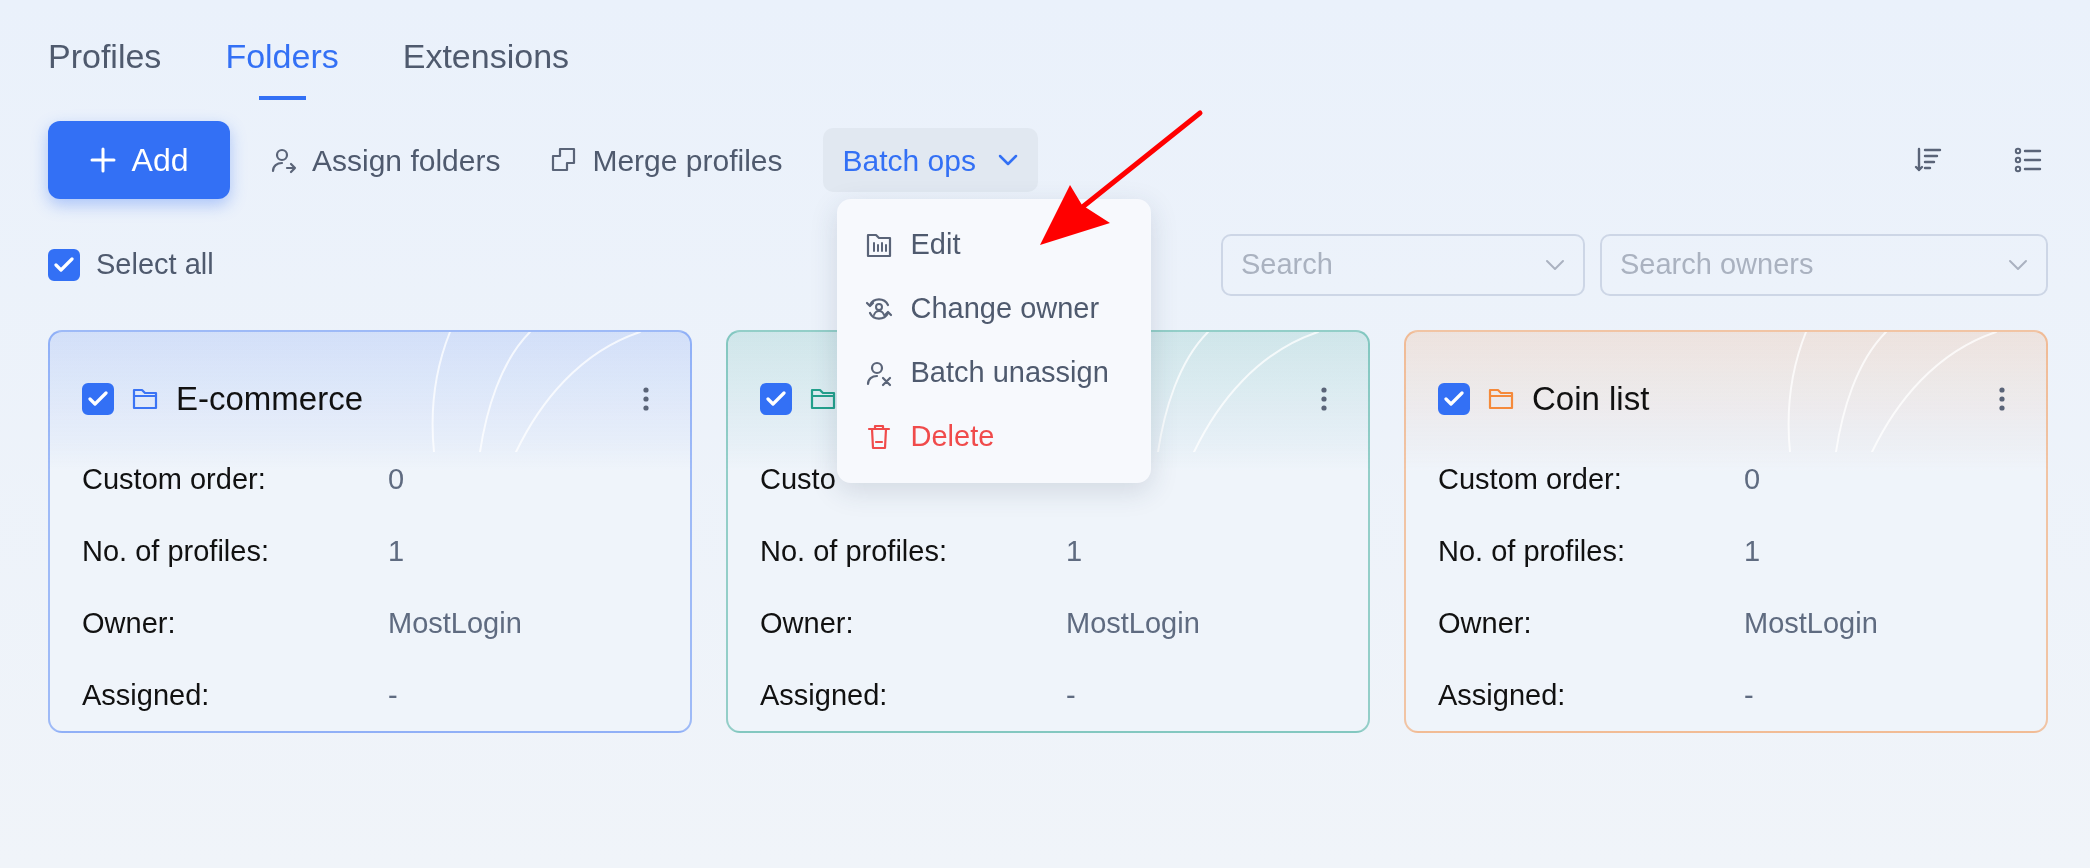 The image size is (2090, 868). I want to click on user-cycle-icon, so click(878, 309).